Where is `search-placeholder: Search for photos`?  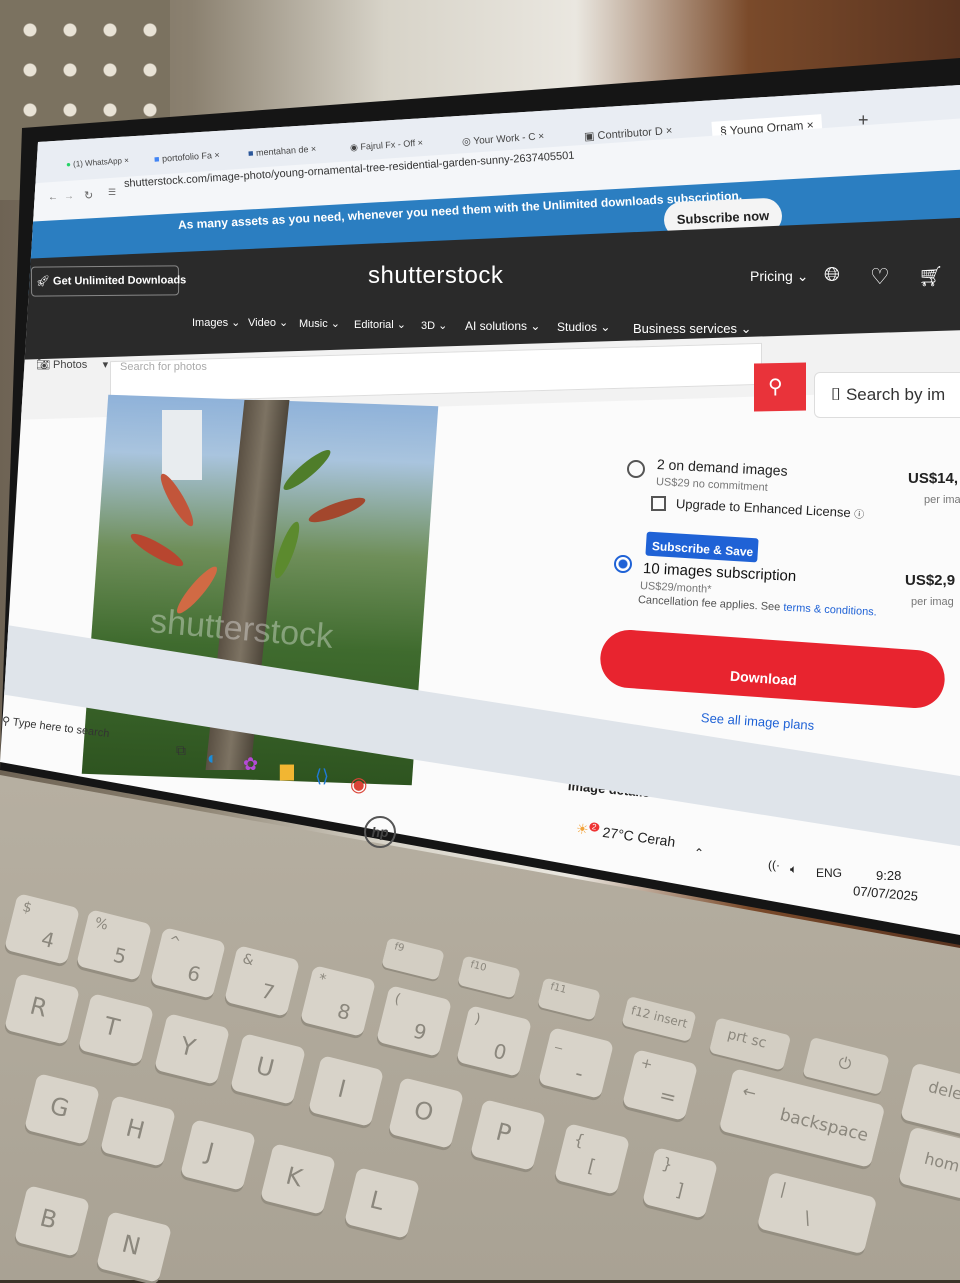 search-placeholder: Search for photos is located at coordinates (163, 367).